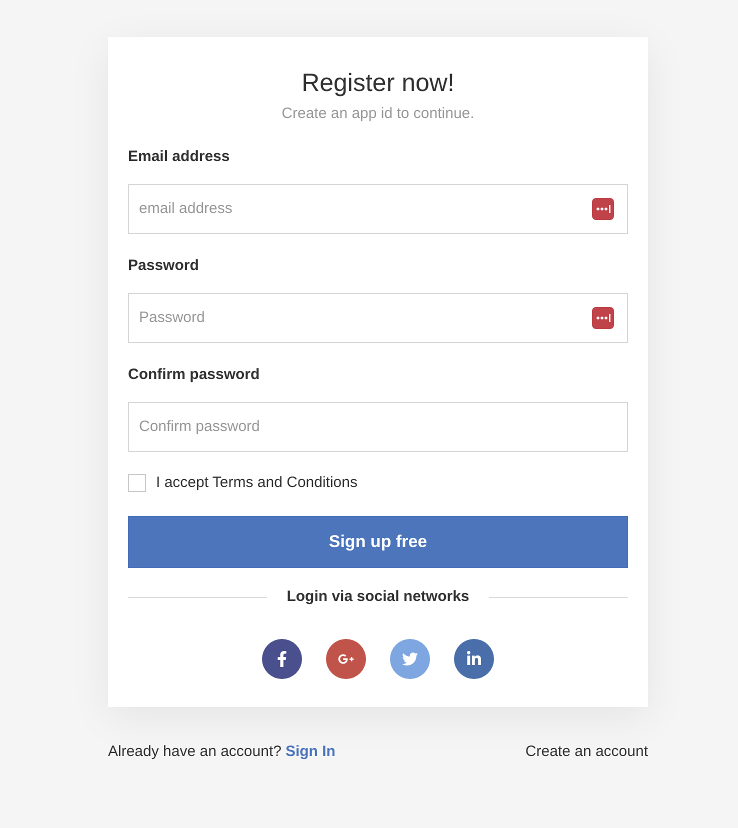 The width and height of the screenshot is (738, 828). What do you see at coordinates (310, 751) in the screenshot?
I see `sign-in-link: Sign In` at bounding box center [310, 751].